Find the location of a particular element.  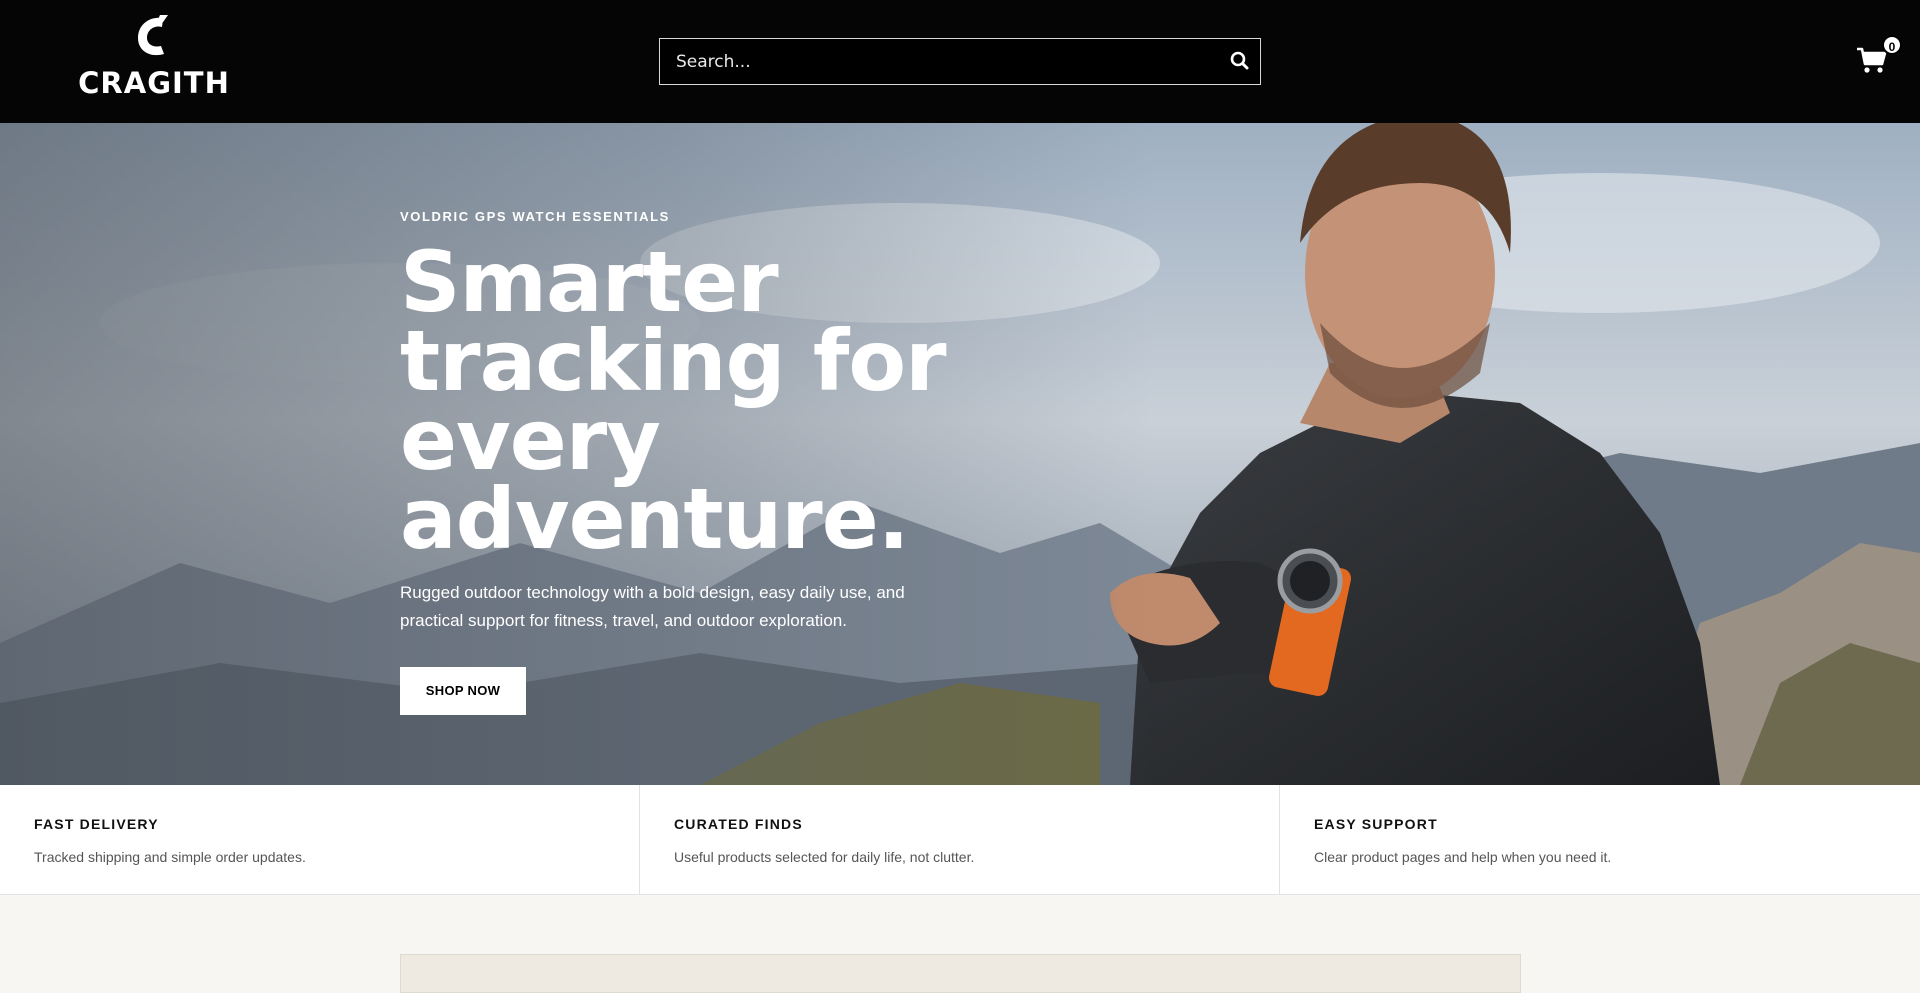

search-icon is located at coordinates (1239, 60).